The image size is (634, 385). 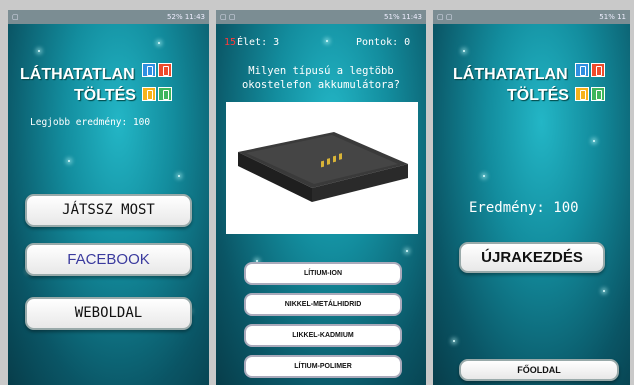 I want to click on battery-image-svg, so click(x=323, y=167).